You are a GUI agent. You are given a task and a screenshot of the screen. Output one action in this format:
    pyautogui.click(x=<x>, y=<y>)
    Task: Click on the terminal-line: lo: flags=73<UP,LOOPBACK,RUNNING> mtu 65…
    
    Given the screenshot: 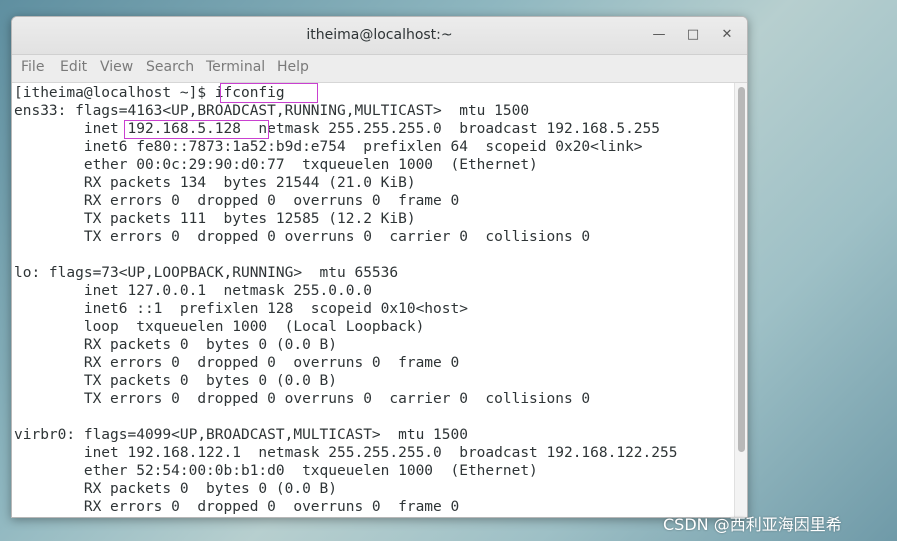 What is the action you would take?
    pyautogui.click(x=206, y=273)
    